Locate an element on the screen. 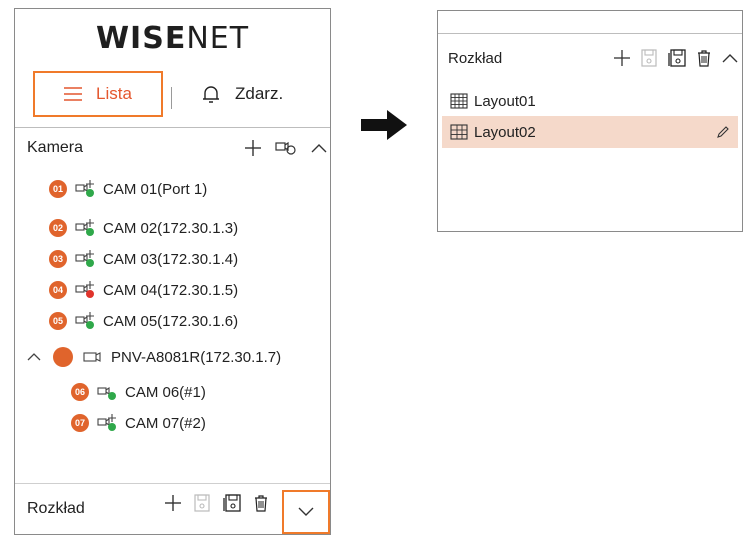  camera-number-badge: 05 is located at coordinates (58, 321).